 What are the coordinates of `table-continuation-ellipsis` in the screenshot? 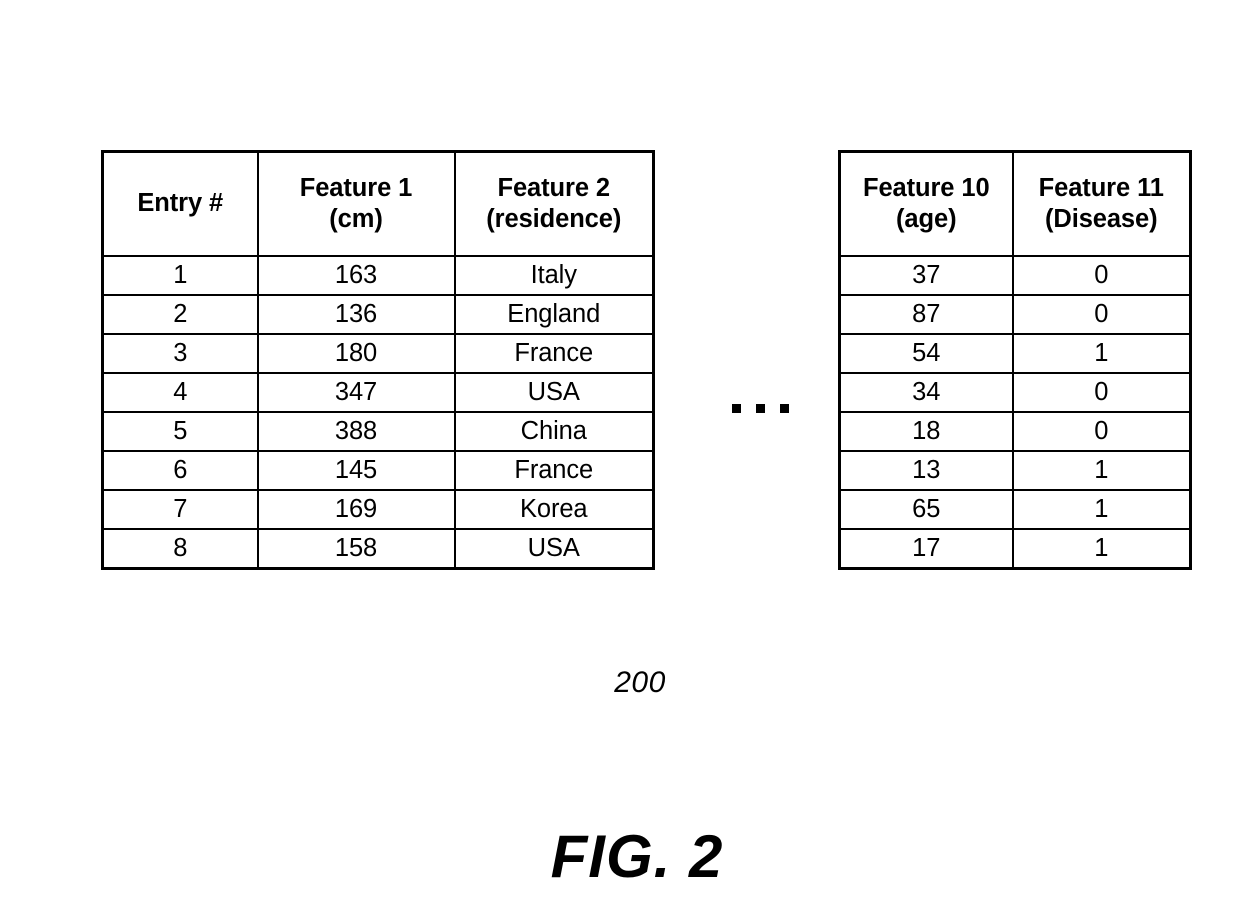 It's located at (760, 408).